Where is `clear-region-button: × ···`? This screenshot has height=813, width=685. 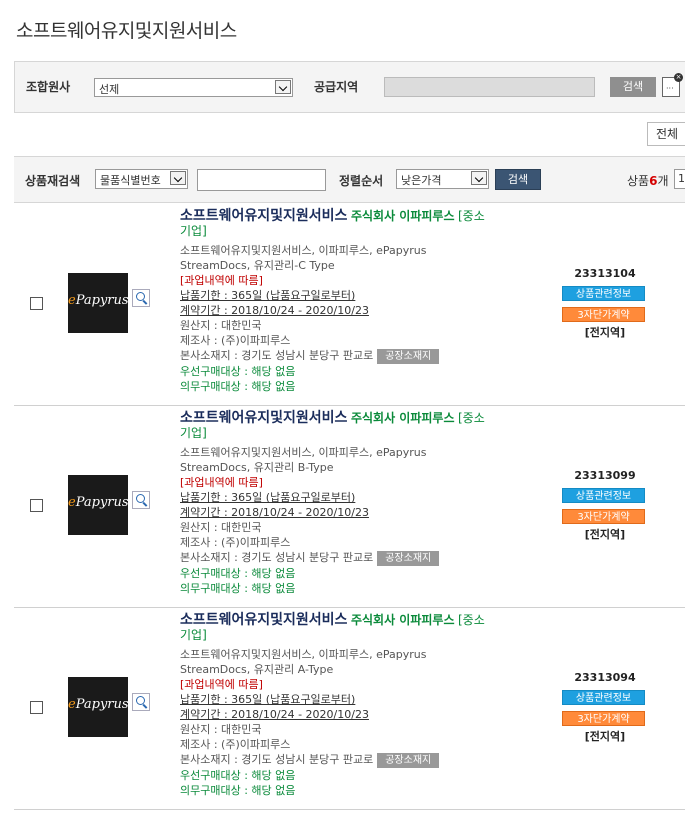
clear-region-button: × ··· is located at coordinates (672, 85).